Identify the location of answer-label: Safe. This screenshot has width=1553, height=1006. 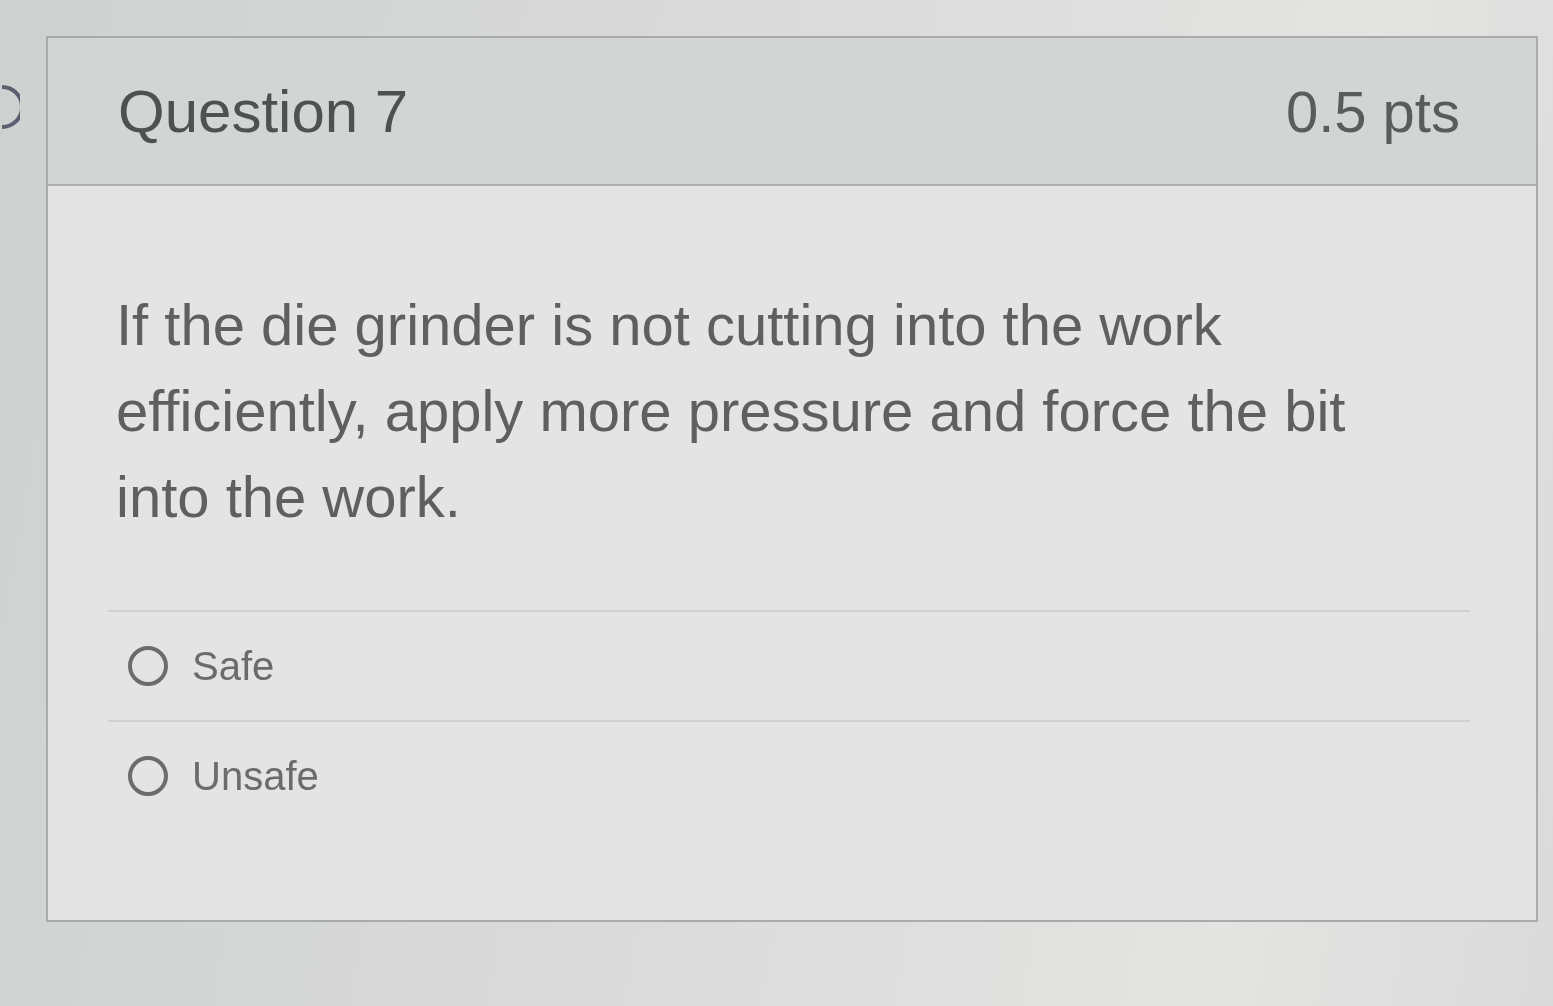
(233, 666).